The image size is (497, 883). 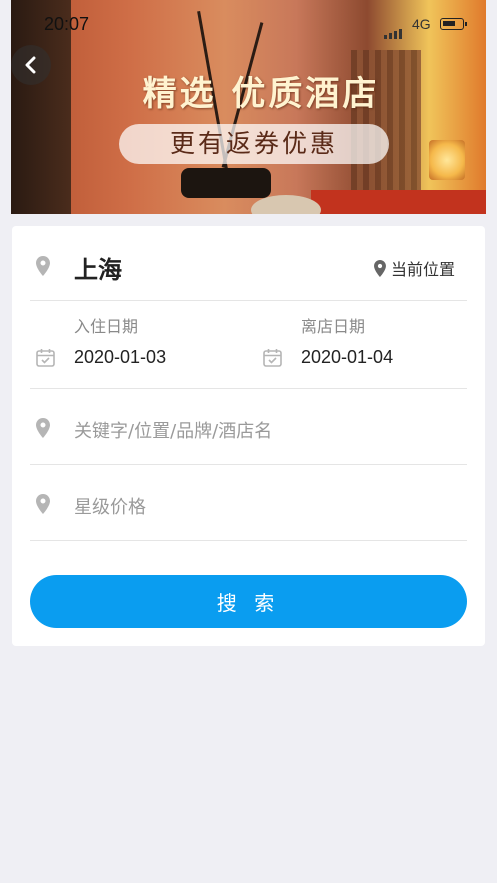 What do you see at coordinates (173, 430) in the screenshot?
I see `keyword-input: 关键字/位置/品牌/酒店名` at bounding box center [173, 430].